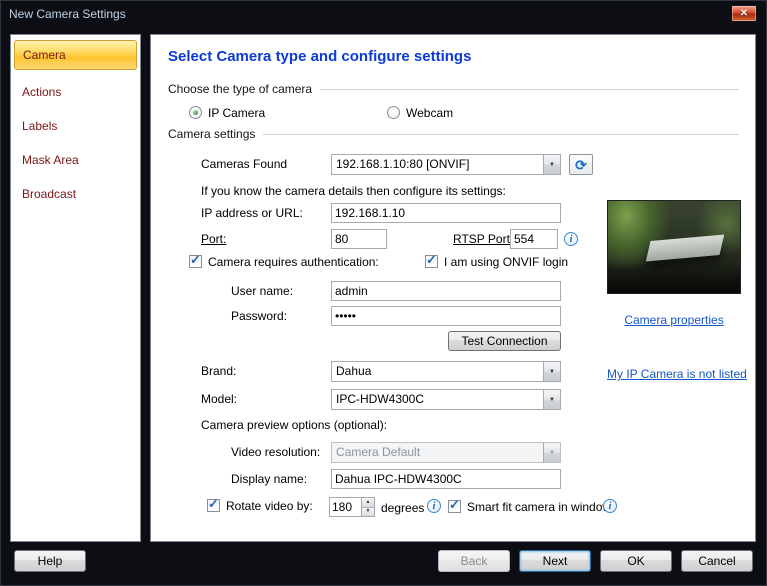 The height and width of the screenshot is (586, 767). I want to click on model-value: IPC-HDW4300C, so click(380, 399).